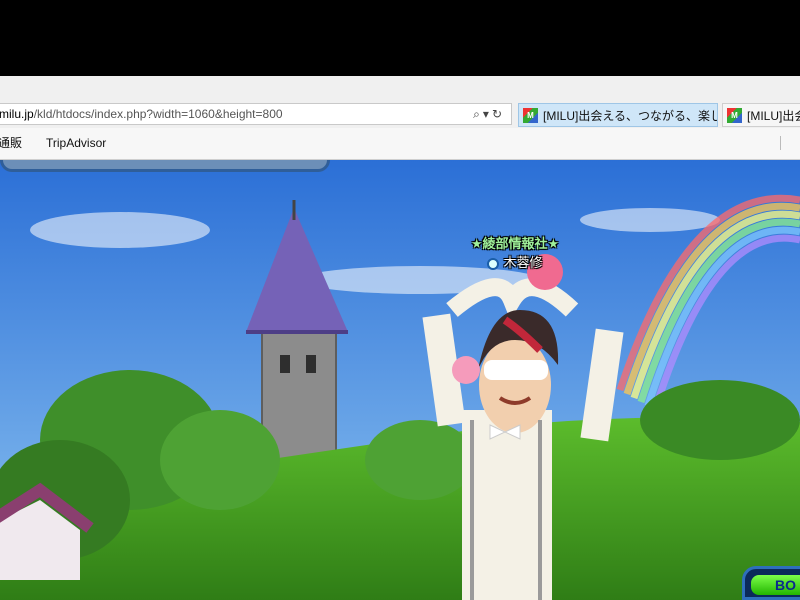 The width and height of the screenshot is (800, 600). I want to click on game-top-panel-edge, so click(165, 166).